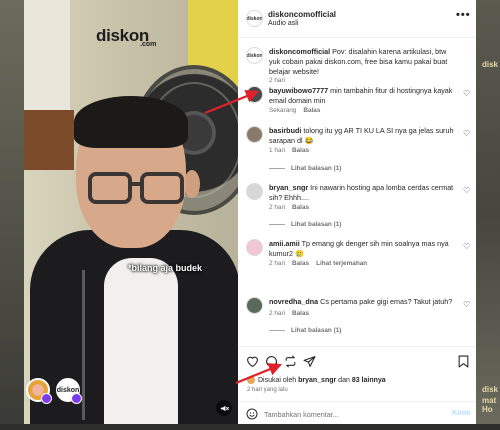  What do you see at coordinates (284, 243) in the screenshot?
I see `comment-username: amii.amii` at bounding box center [284, 243].